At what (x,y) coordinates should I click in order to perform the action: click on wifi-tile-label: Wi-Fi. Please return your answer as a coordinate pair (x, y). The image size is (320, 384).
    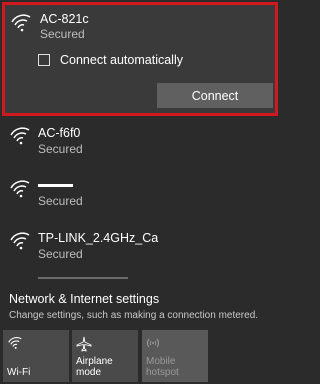
    Looking at the image, I should click on (19, 372).